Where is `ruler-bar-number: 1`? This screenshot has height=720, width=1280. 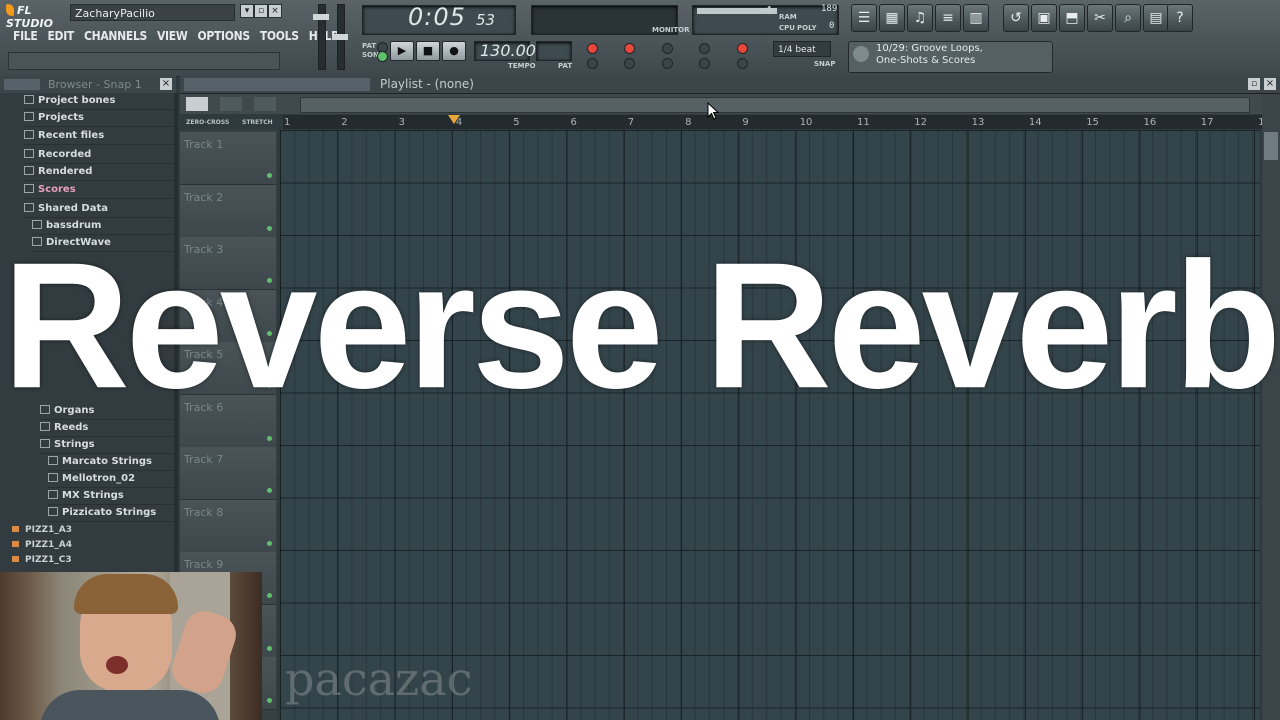
ruler-bar-number: 1 is located at coordinates (287, 122).